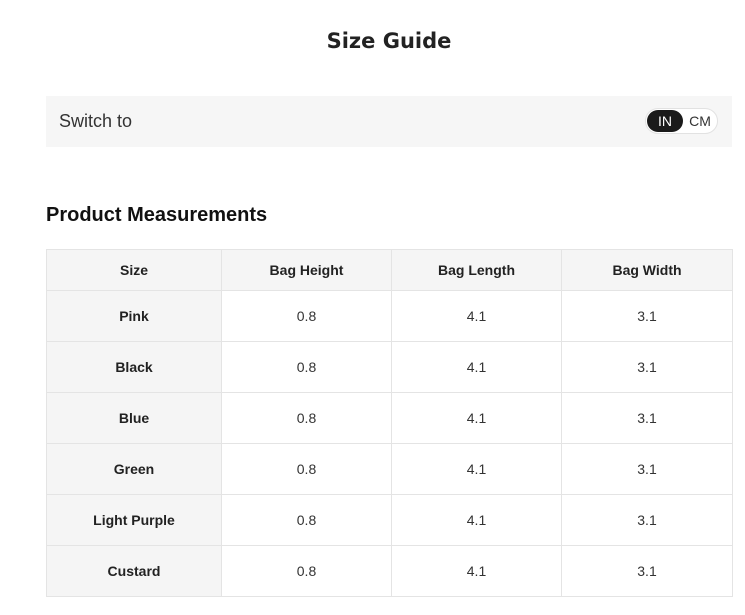 This screenshot has width=745, height=615. Describe the element at coordinates (134, 316) in the screenshot. I see `size-cell: Pink` at that location.